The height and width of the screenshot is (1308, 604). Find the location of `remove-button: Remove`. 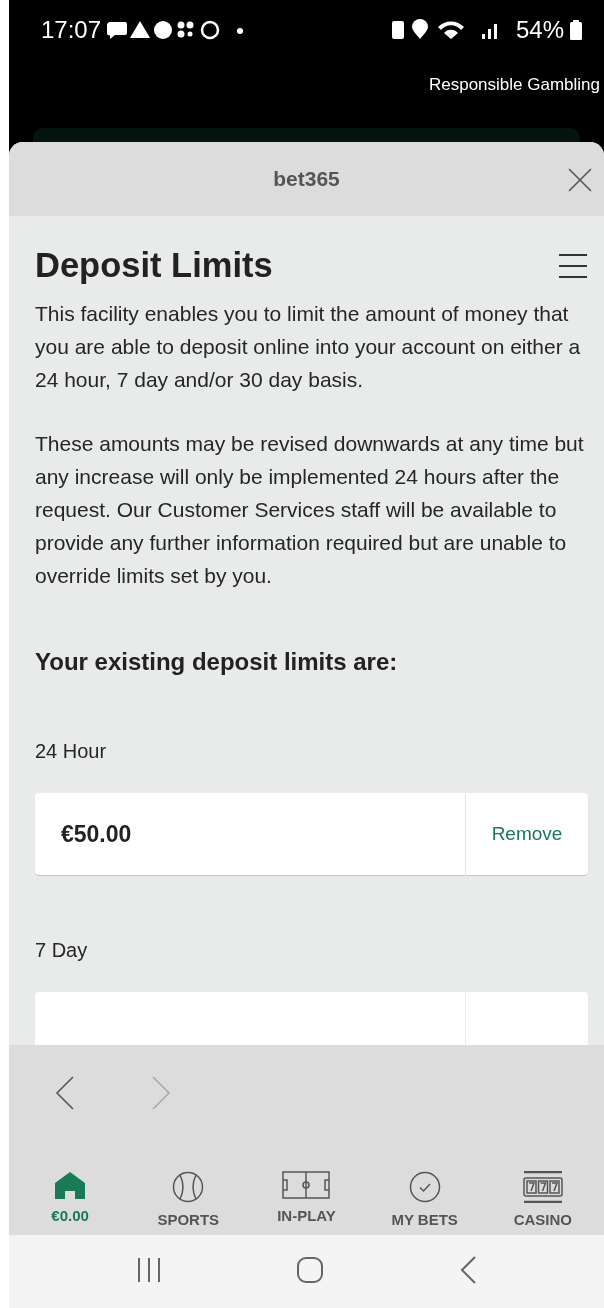

remove-button: Remove is located at coordinates (527, 834).